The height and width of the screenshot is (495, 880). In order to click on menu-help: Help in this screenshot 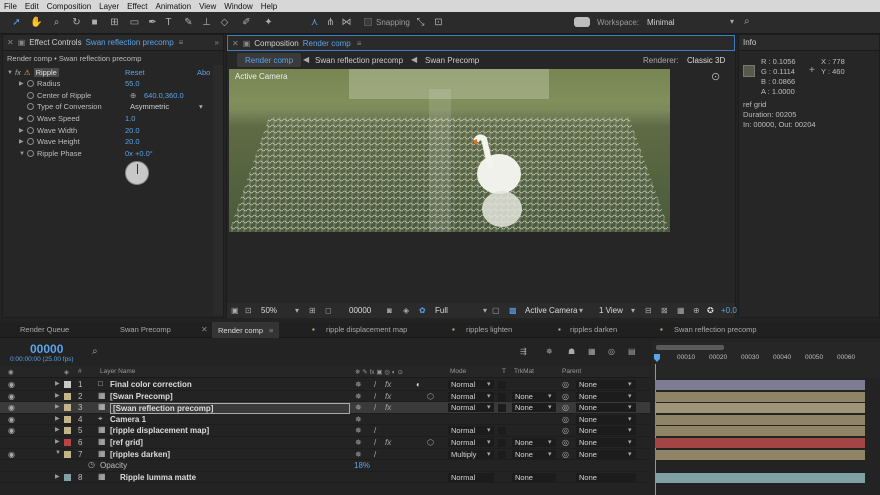, I will do `click(269, 6)`.